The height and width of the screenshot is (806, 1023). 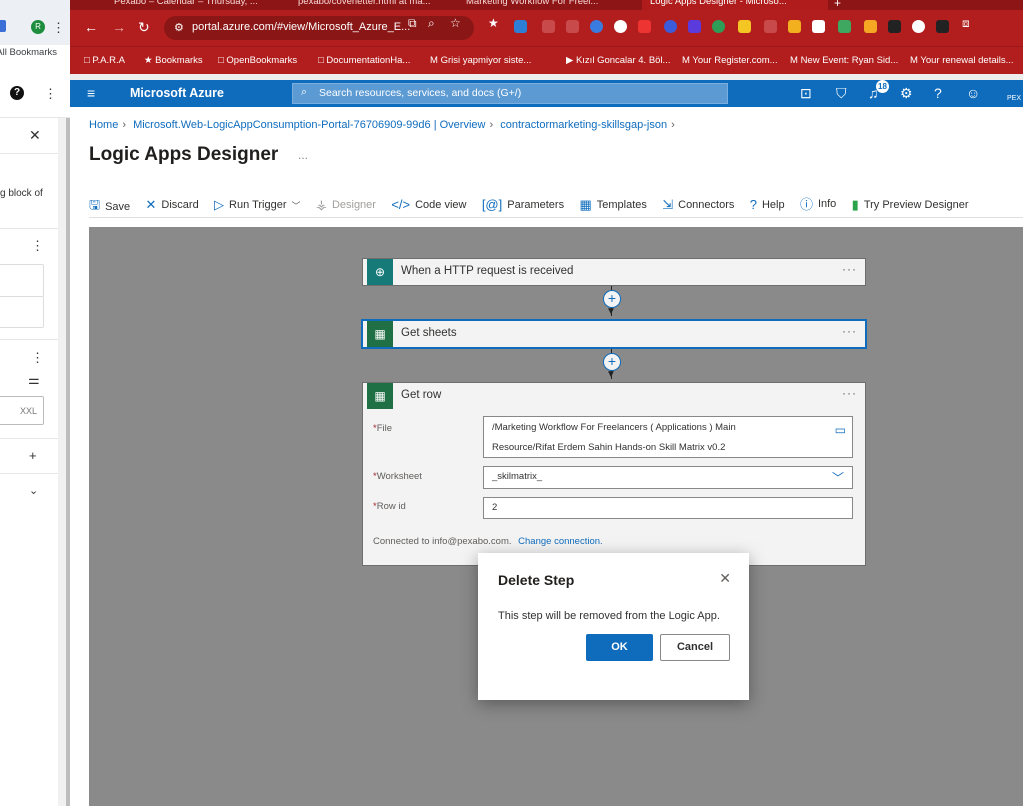 What do you see at coordinates (973, 93) in the screenshot?
I see `feedback-icon: ☺` at bounding box center [973, 93].